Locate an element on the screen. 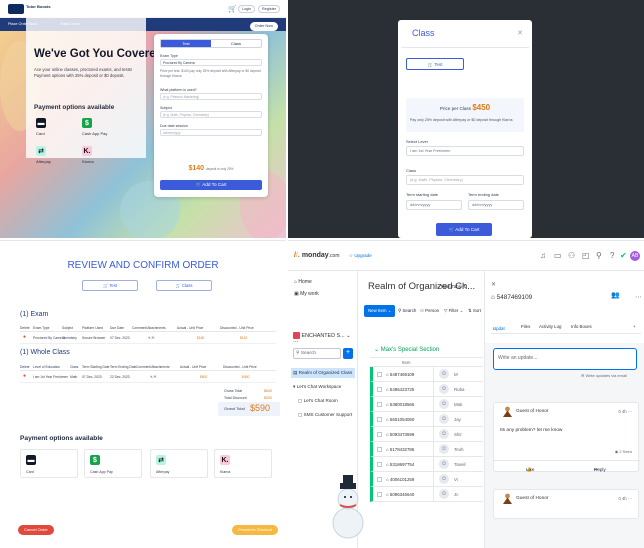 The height and width of the screenshot is (548, 644). sidebar-item-my-work: ▣ My work is located at coordinates (306, 294).